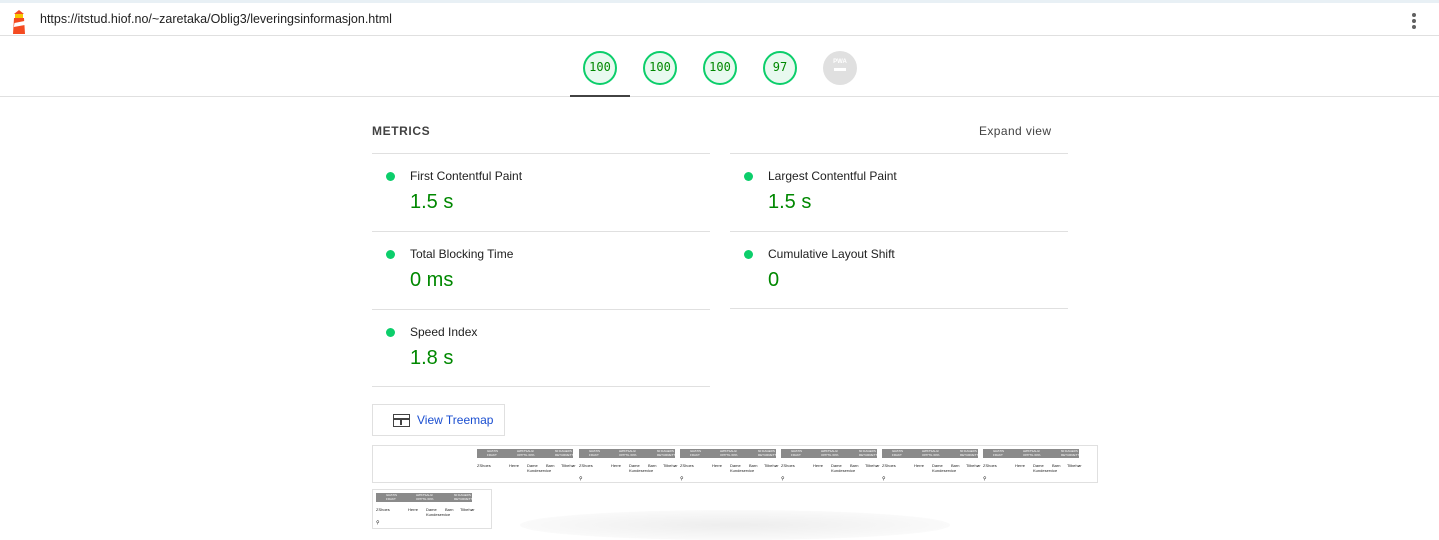  I want to click on pwa-label: PWA, so click(840, 62).